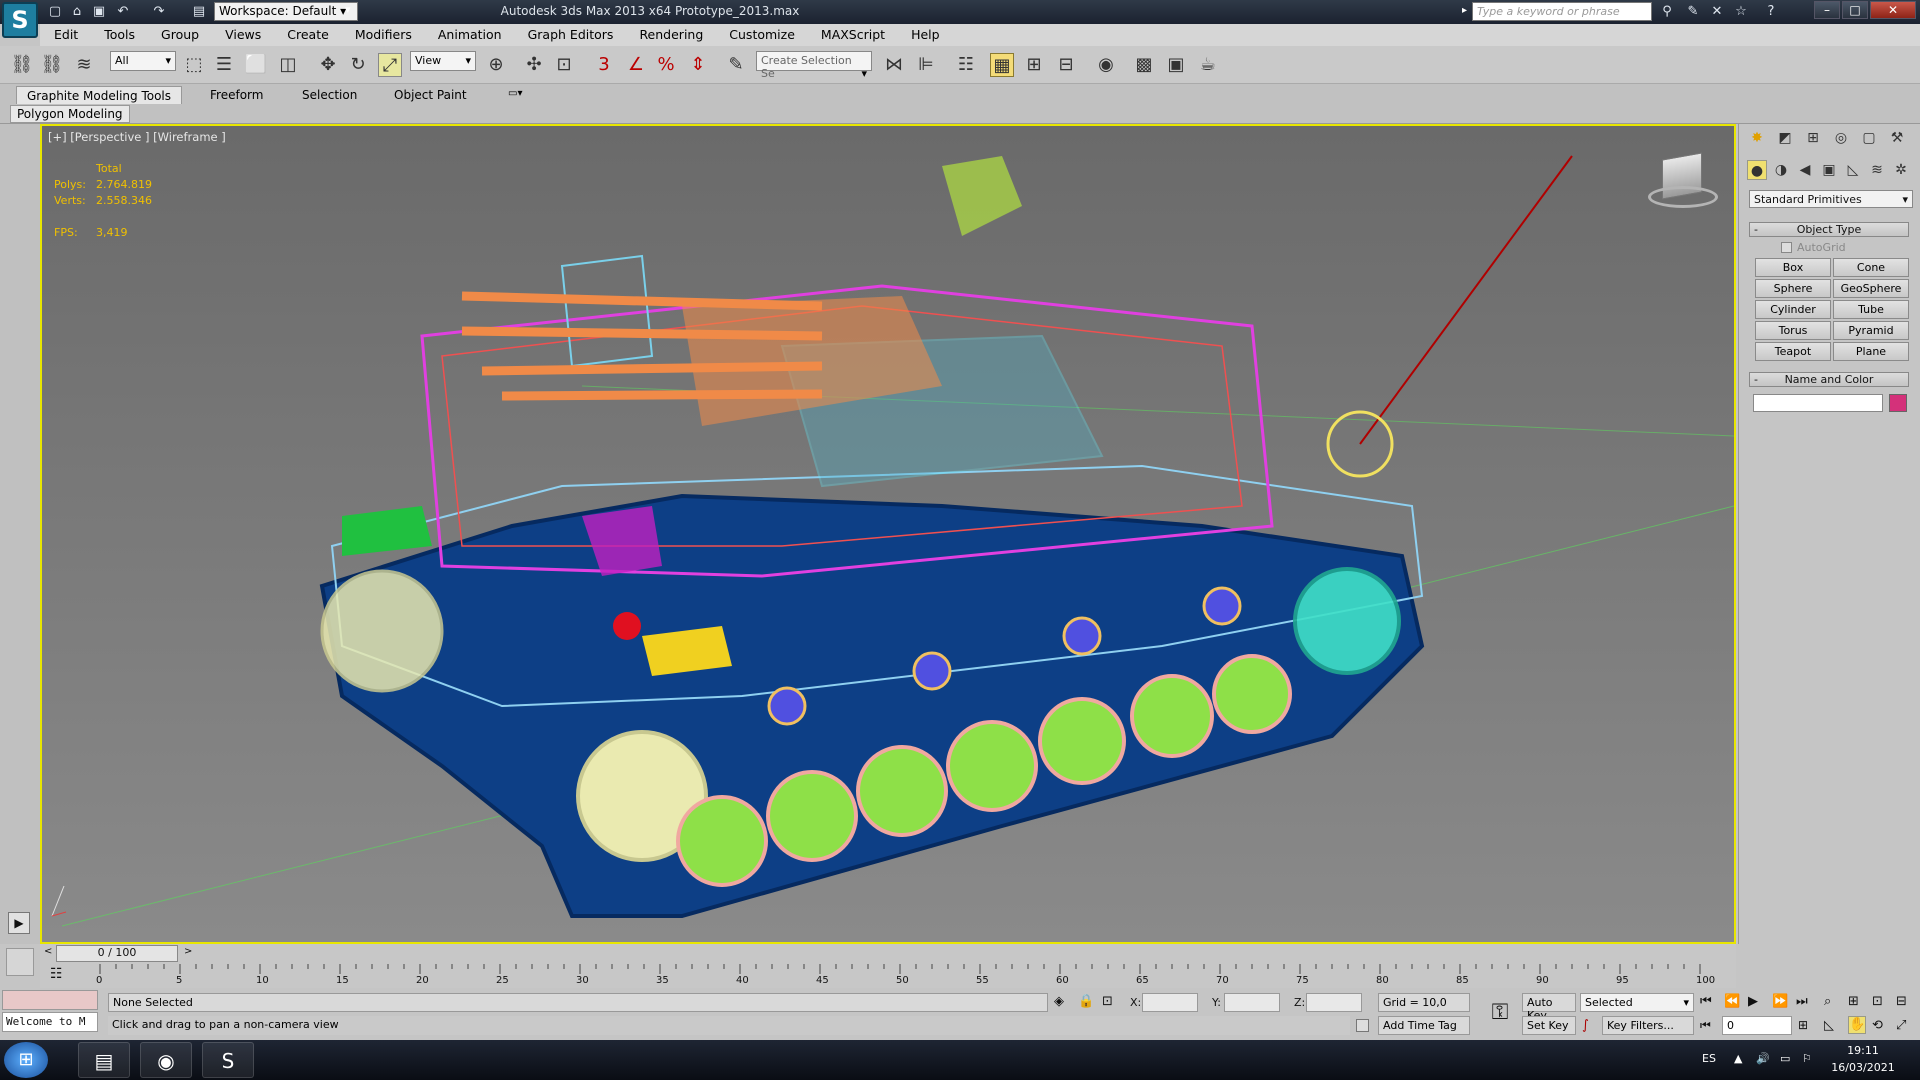 The width and height of the screenshot is (1920, 1080). What do you see at coordinates (1802, 1001) in the screenshot?
I see `go-to-end-icon: ⏭` at bounding box center [1802, 1001].